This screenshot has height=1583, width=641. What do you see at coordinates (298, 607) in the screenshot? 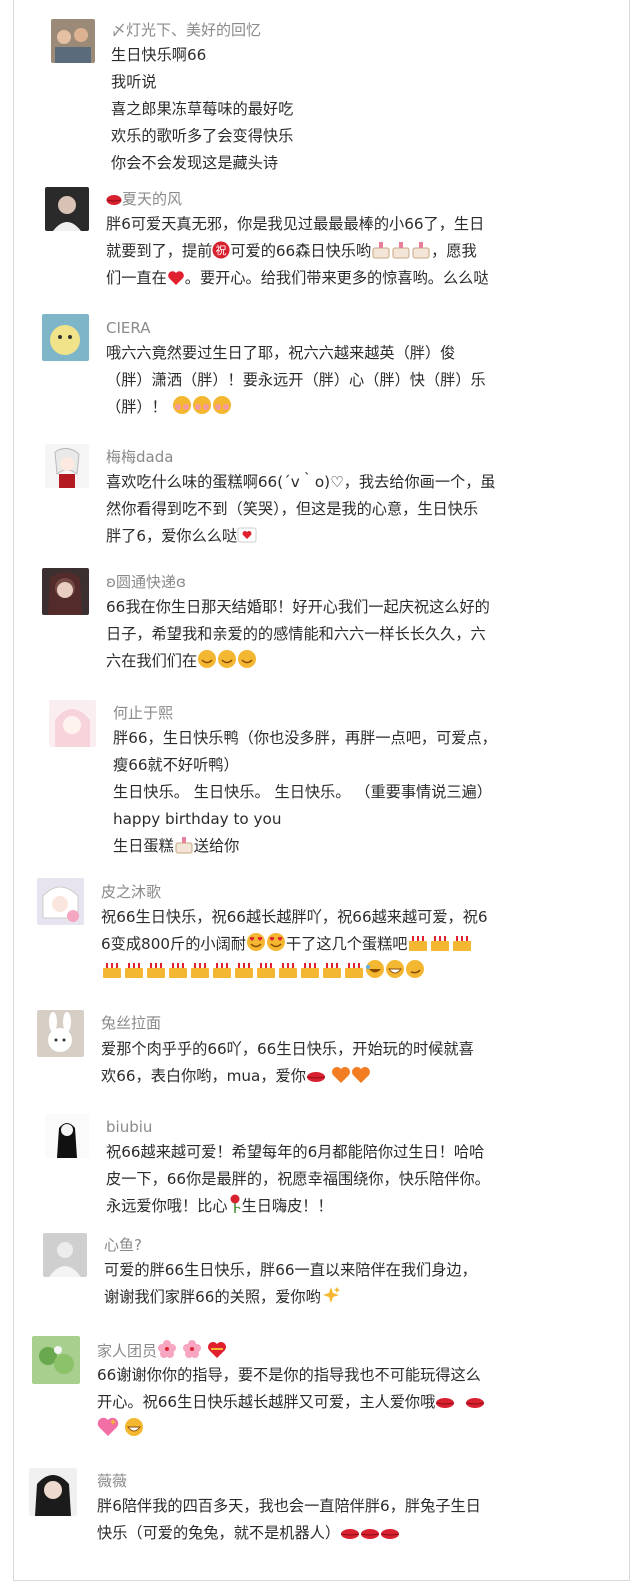
I see `comment-line: 66我在你生日那天结婚耶！好开心我们一起庆祝这么好的` at bounding box center [298, 607].